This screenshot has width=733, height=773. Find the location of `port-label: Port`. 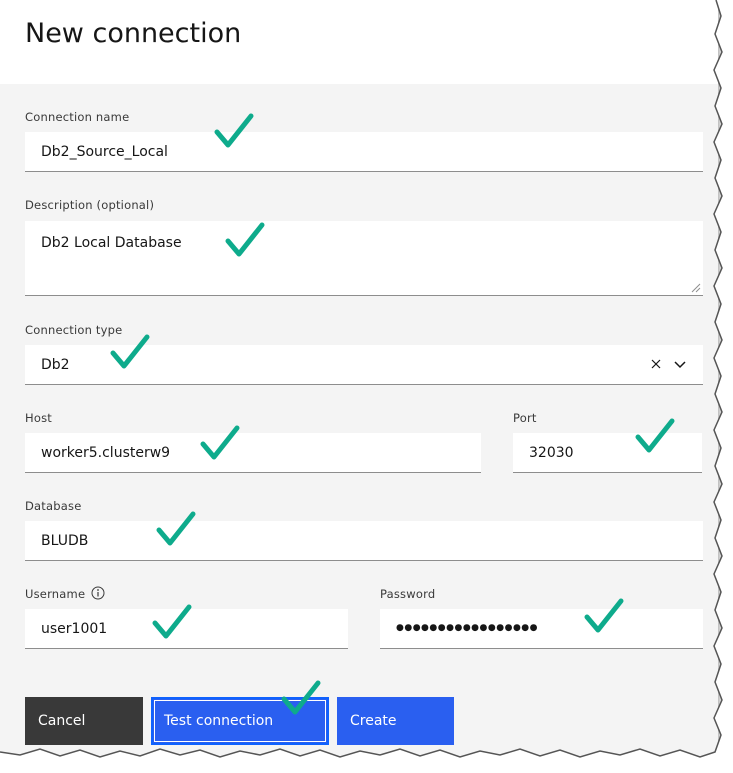

port-label: Port is located at coordinates (525, 418).